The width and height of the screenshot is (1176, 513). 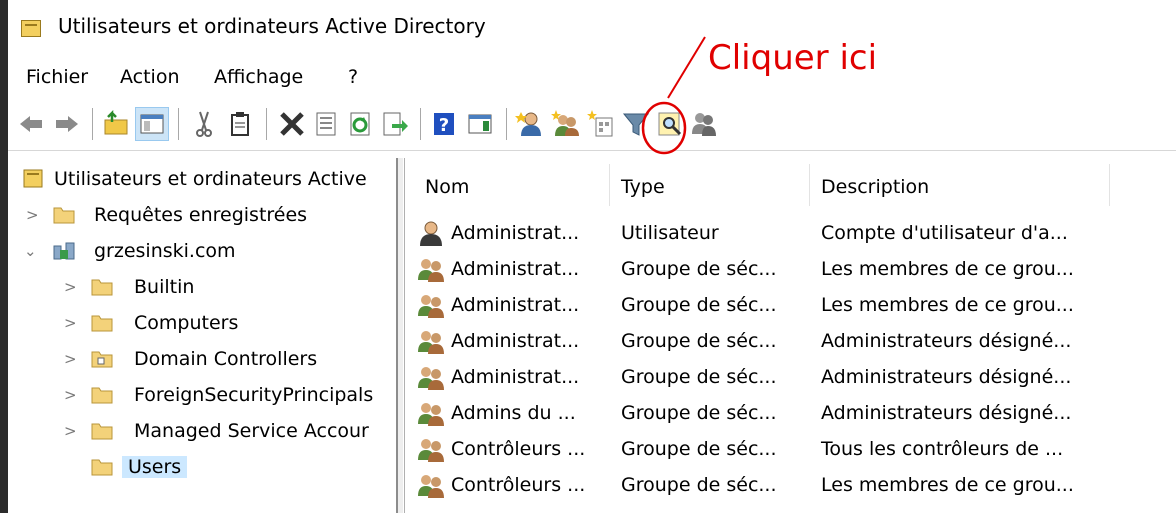 I want to click on tree-item-foreign-security-principals: > ForeignSecurityPrincipals, so click(x=202, y=397).